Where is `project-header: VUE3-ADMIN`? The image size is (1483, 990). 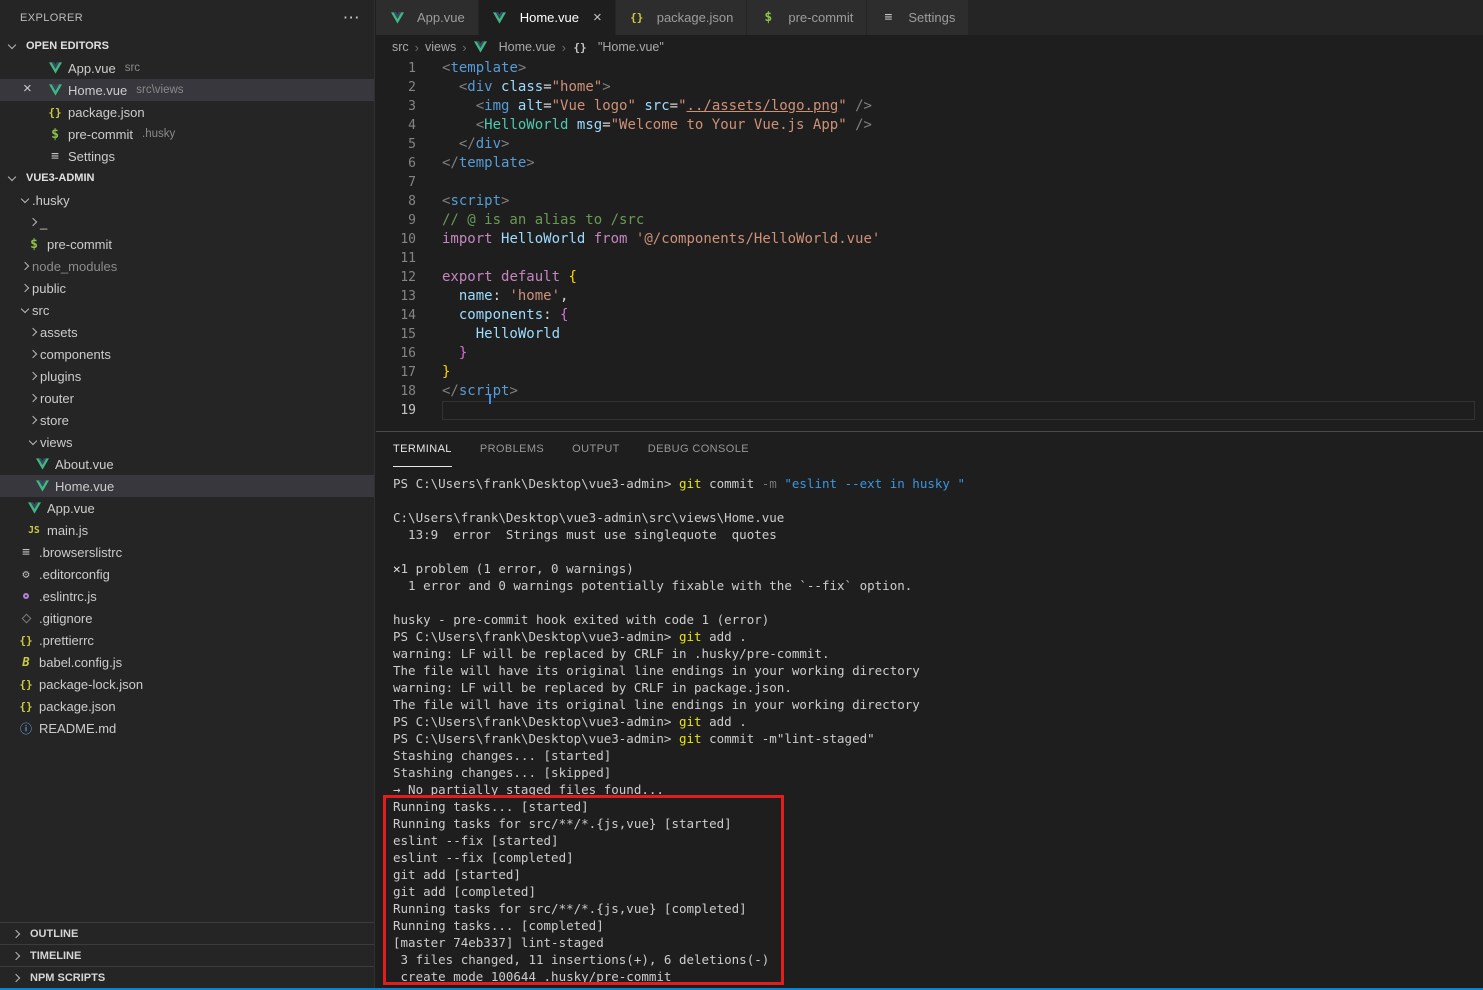
project-header: VUE3-ADMIN is located at coordinates (187, 178).